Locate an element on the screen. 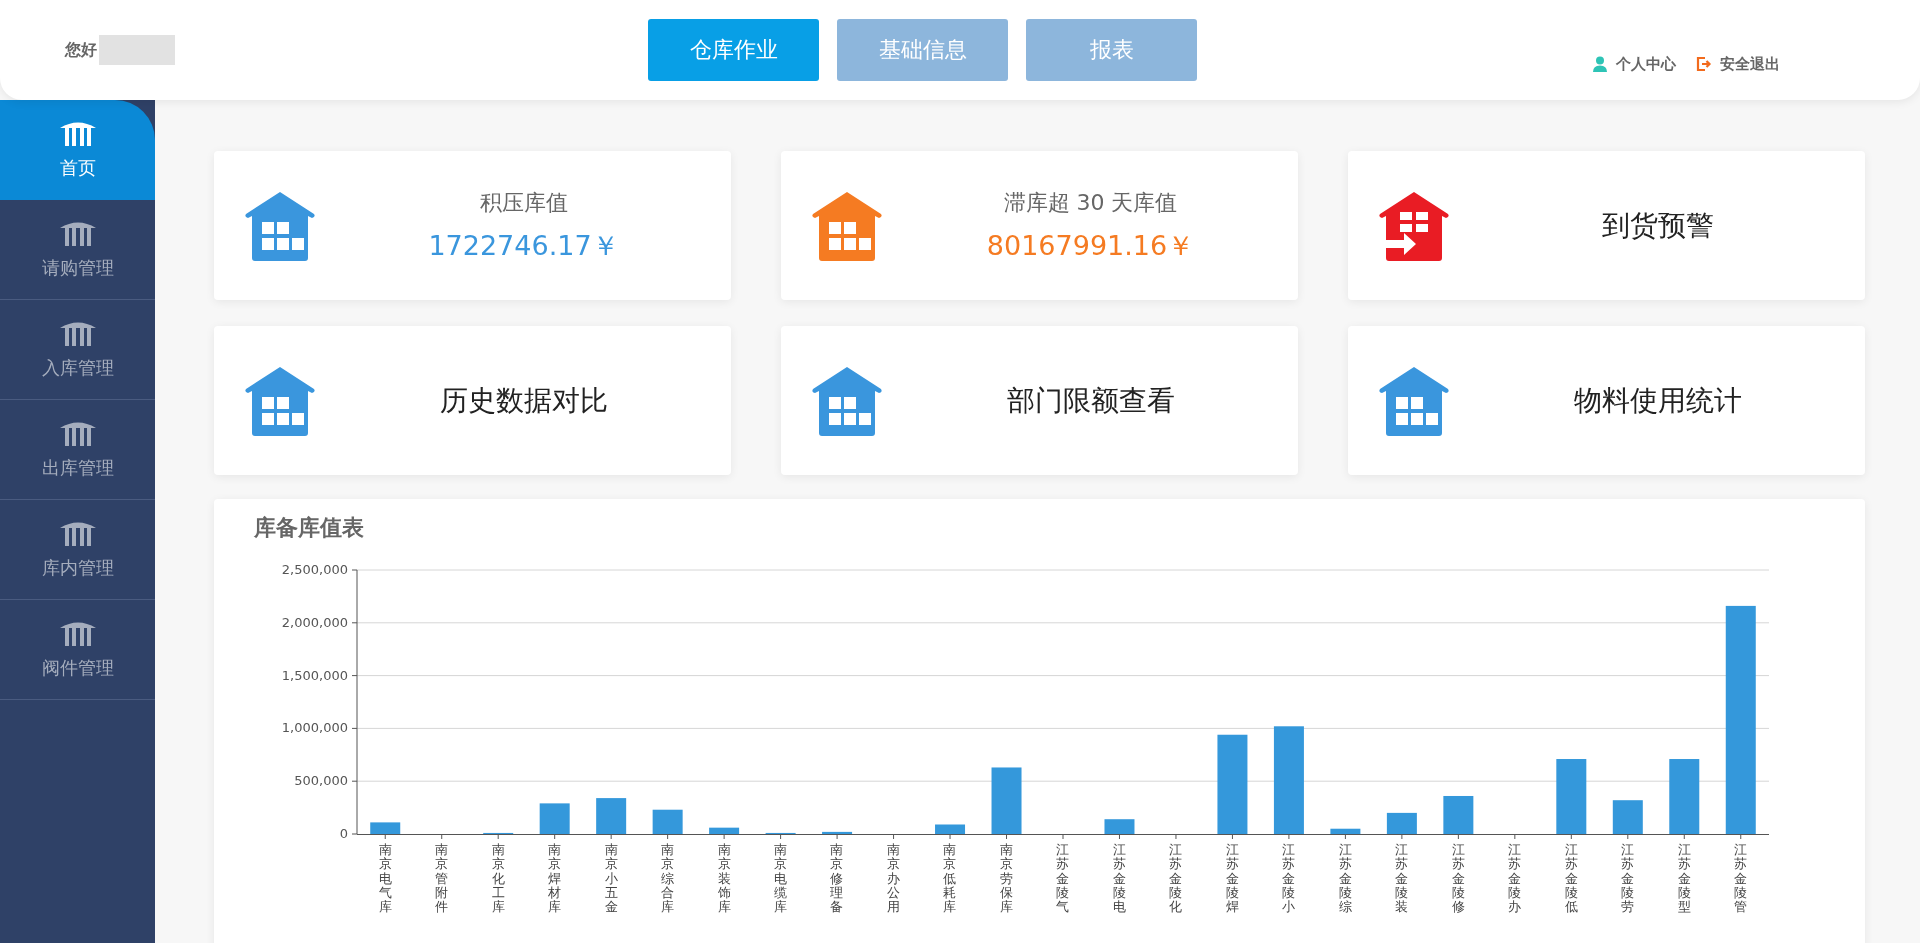 The height and width of the screenshot is (943, 1920). sidebar-item: 请购管理 is located at coordinates (77, 250).